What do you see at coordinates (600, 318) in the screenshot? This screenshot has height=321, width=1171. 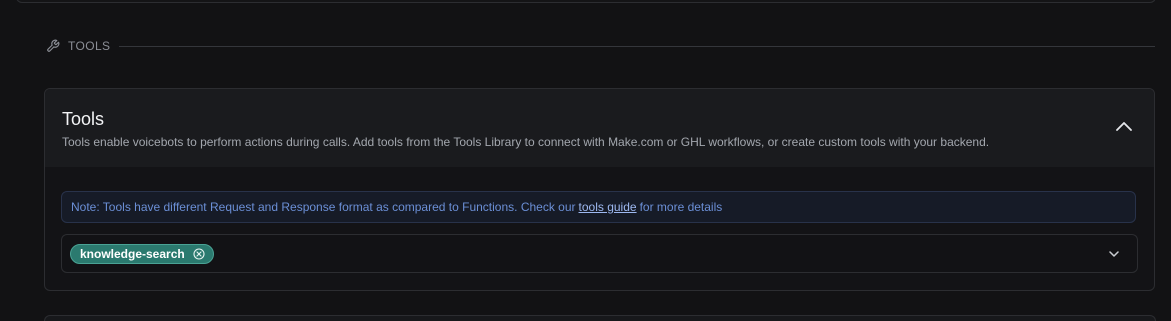 I see `next-card` at bounding box center [600, 318].